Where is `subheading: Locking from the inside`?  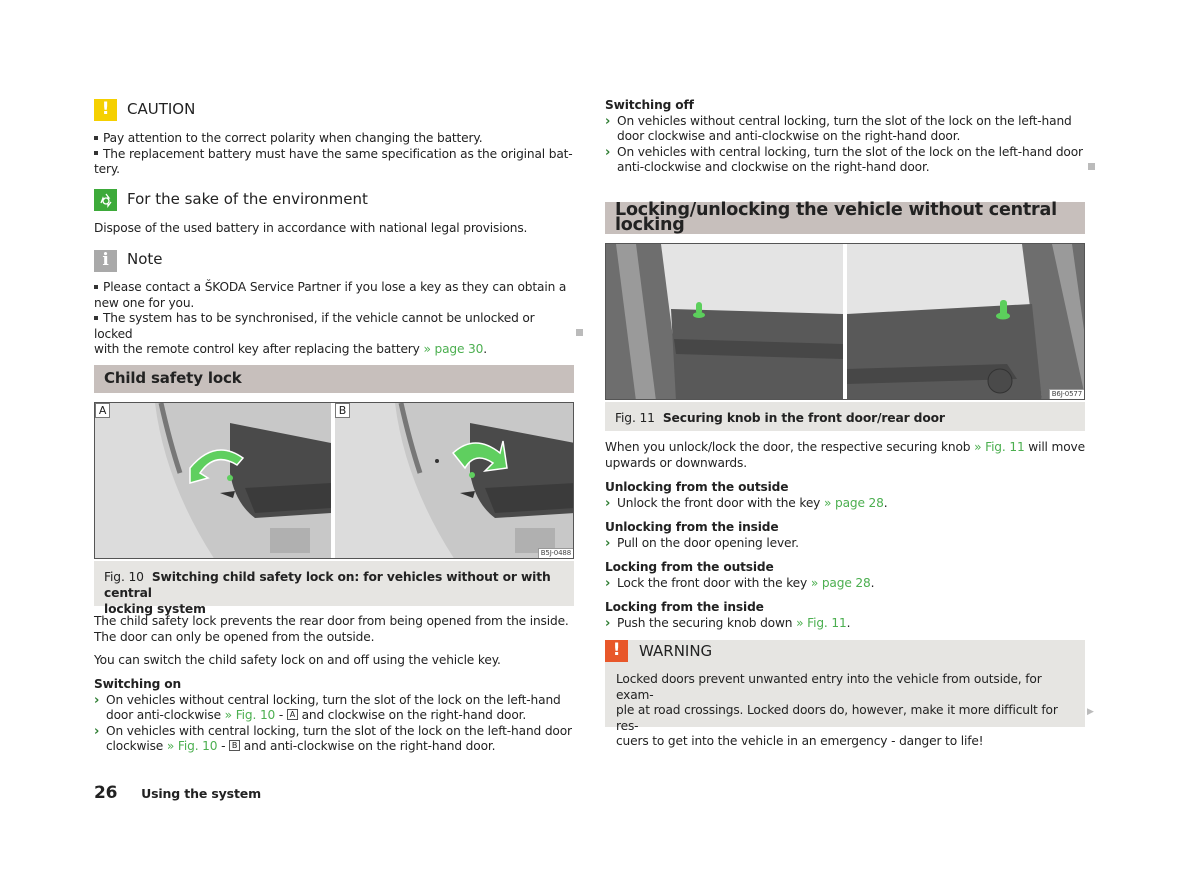
subheading: Locking from the inside is located at coordinates (684, 607).